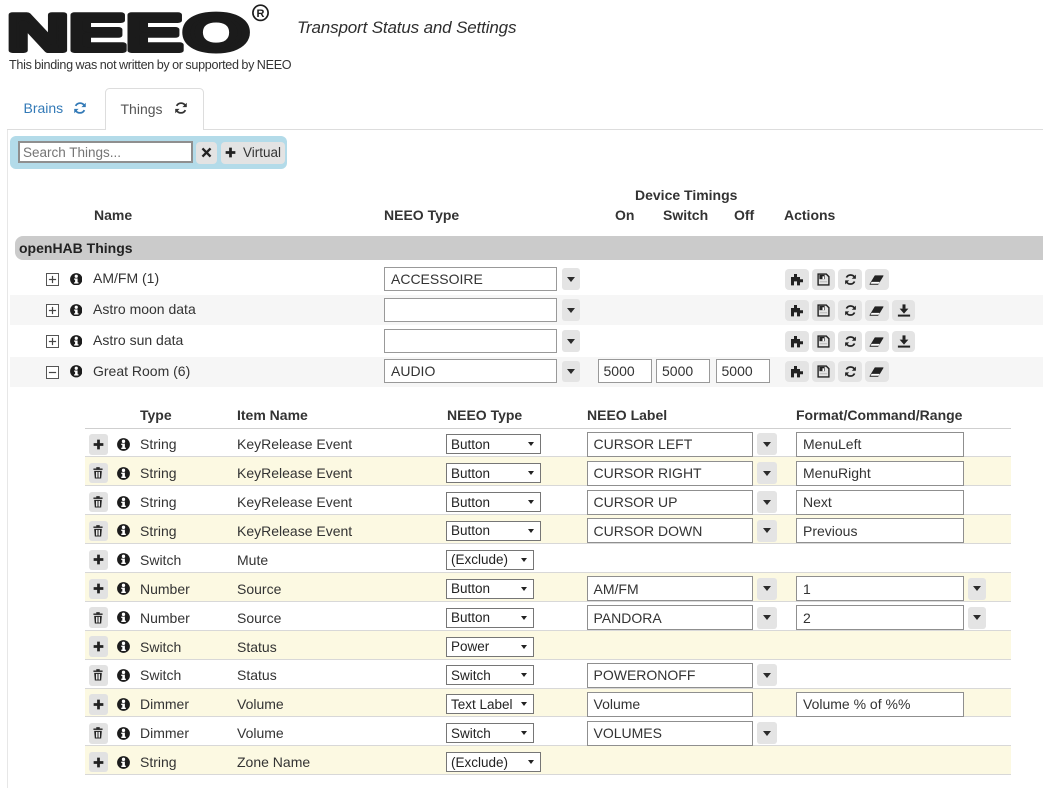  What do you see at coordinates (261, 14) in the screenshot?
I see `svg-text: R` at bounding box center [261, 14].